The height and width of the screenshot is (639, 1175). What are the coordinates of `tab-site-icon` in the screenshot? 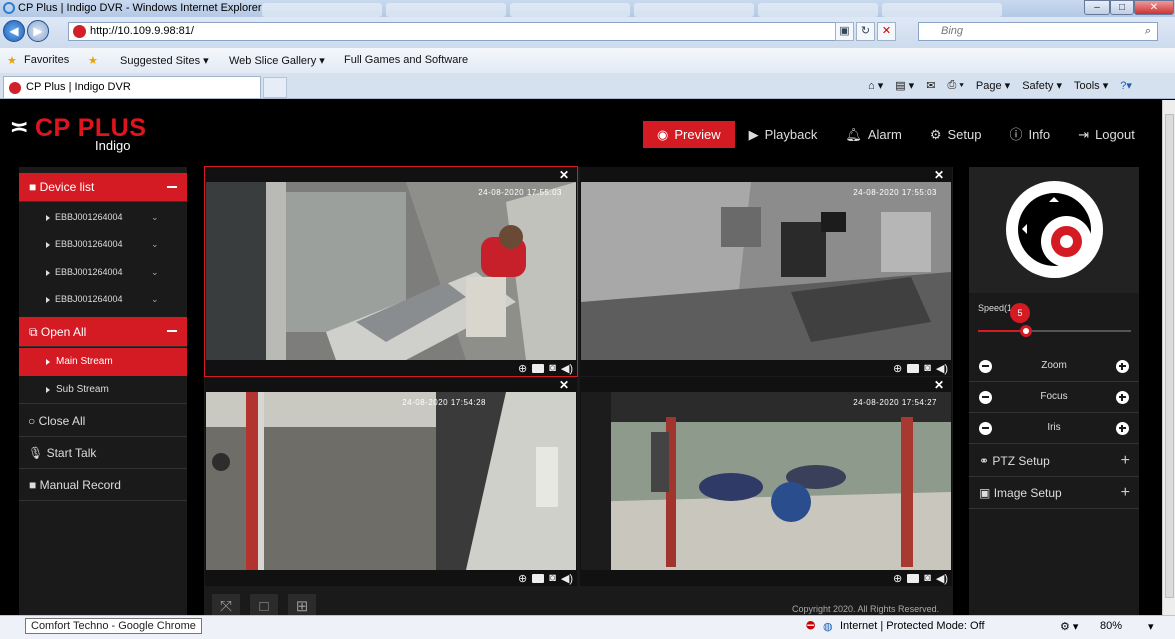 It's located at (15, 88).